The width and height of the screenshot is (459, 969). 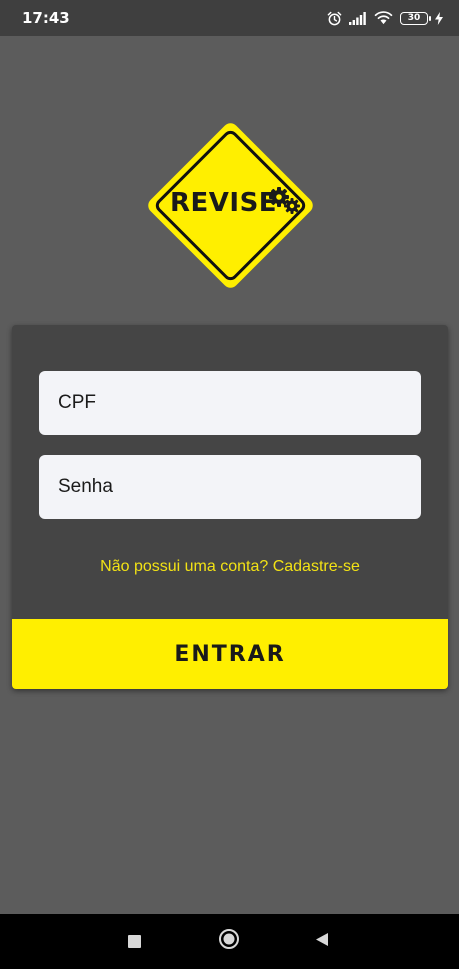 I want to click on battery-level: 30, so click(x=414, y=17).